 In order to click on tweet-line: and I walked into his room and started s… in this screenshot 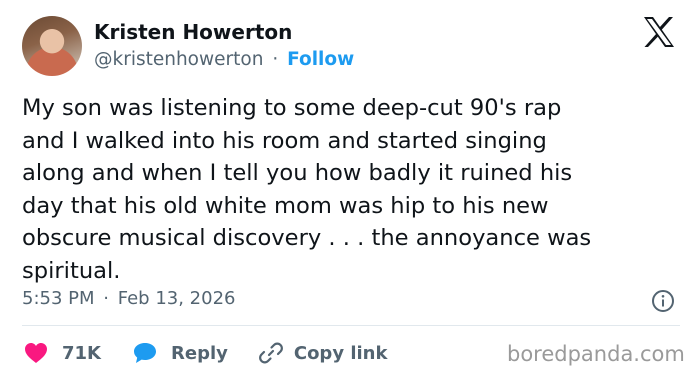, I will do `click(284, 140)`.